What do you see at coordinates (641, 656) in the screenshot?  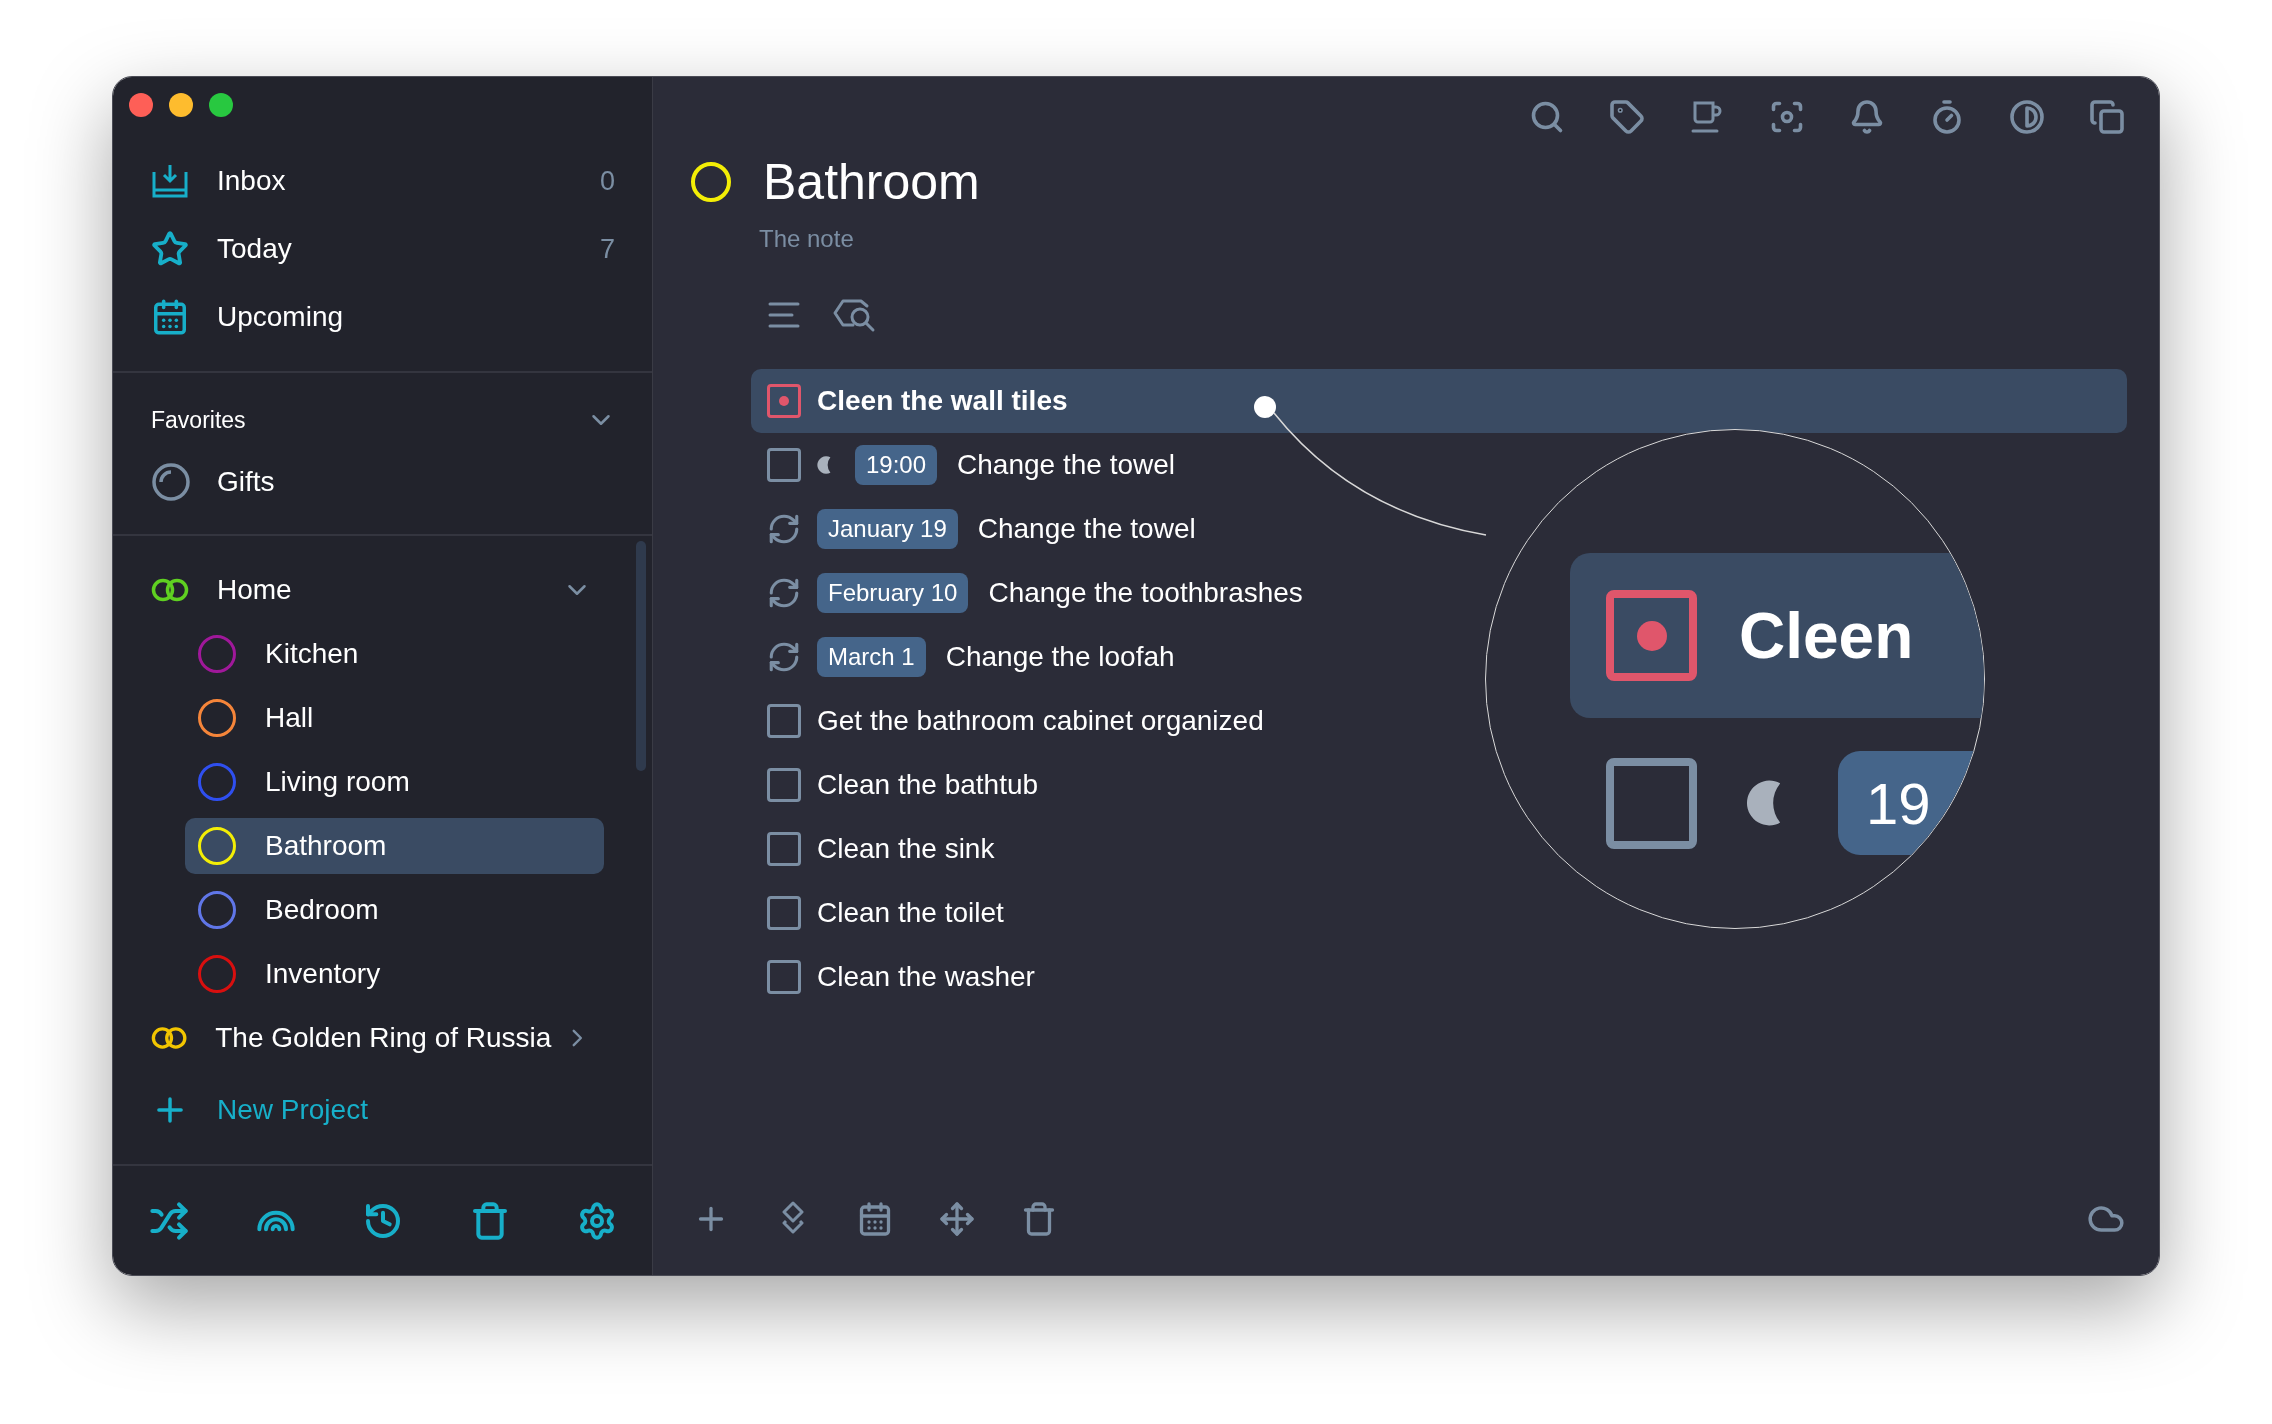 I see `scrollbar-thumb` at bounding box center [641, 656].